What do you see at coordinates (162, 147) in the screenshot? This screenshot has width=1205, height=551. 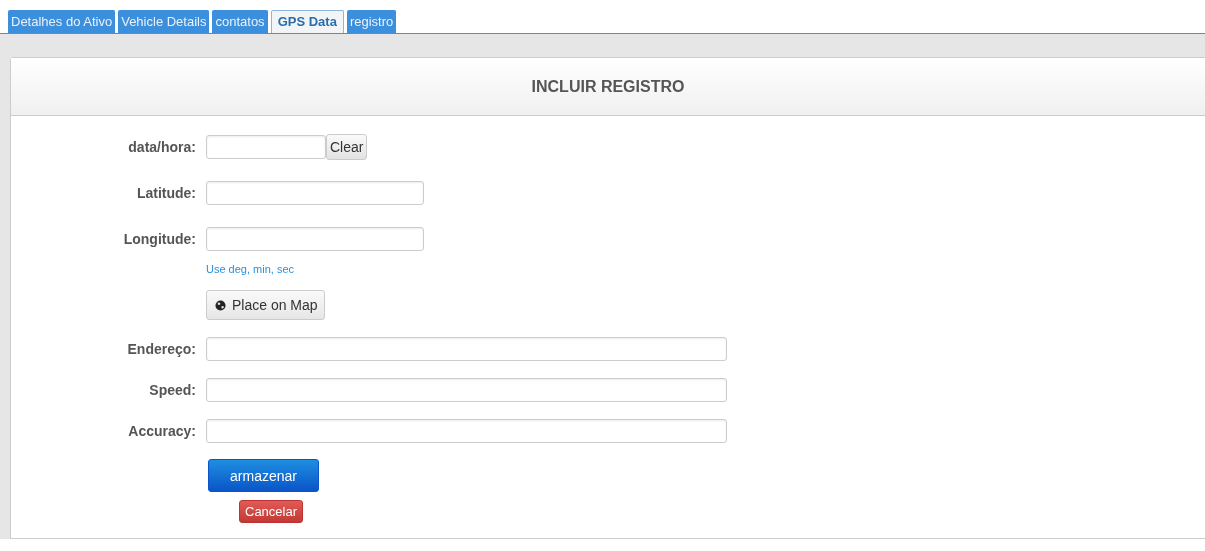 I see `field-label: data/hora:` at bounding box center [162, 147].